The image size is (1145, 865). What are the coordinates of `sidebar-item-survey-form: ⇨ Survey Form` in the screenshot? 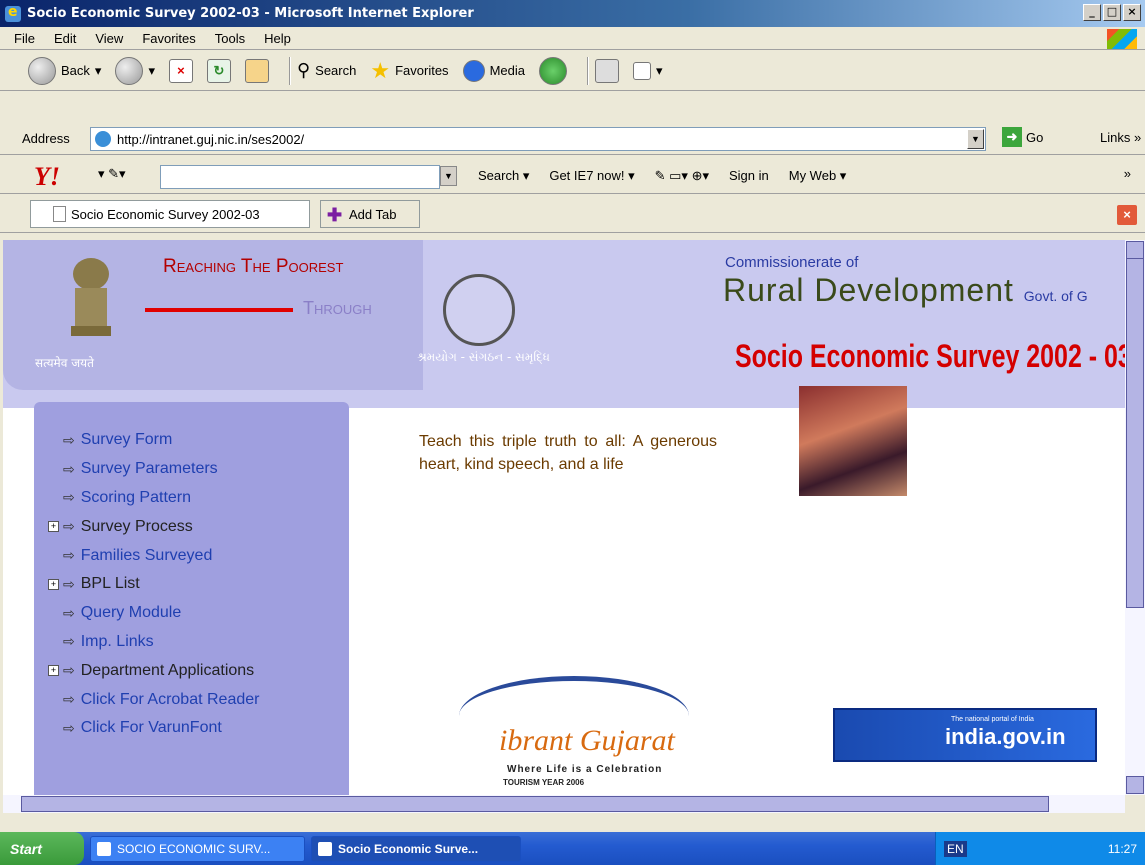 It's located at (191, 440).